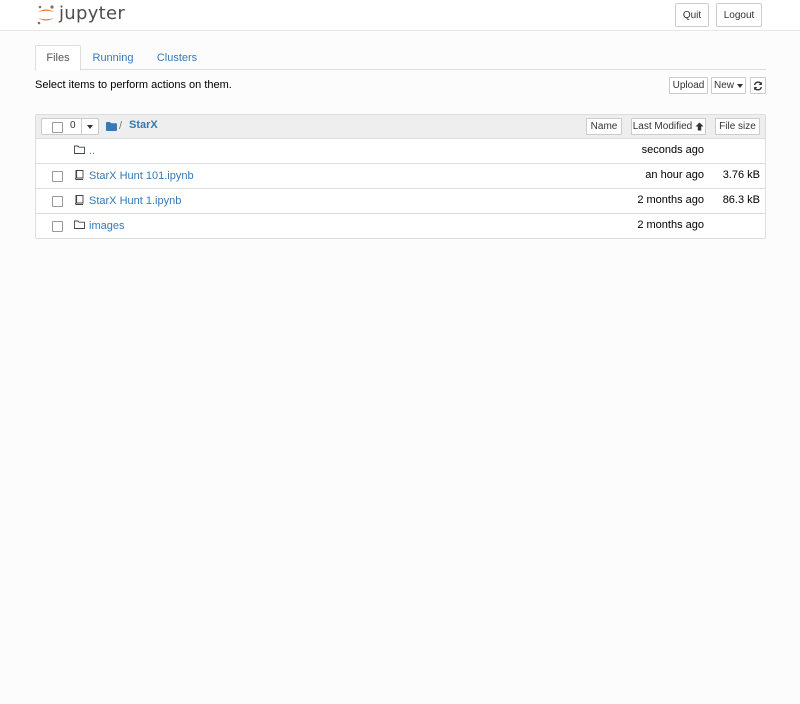 This screenshot has height=704, width=800. I want to click on arrow-up-icon, so click(699, 126).